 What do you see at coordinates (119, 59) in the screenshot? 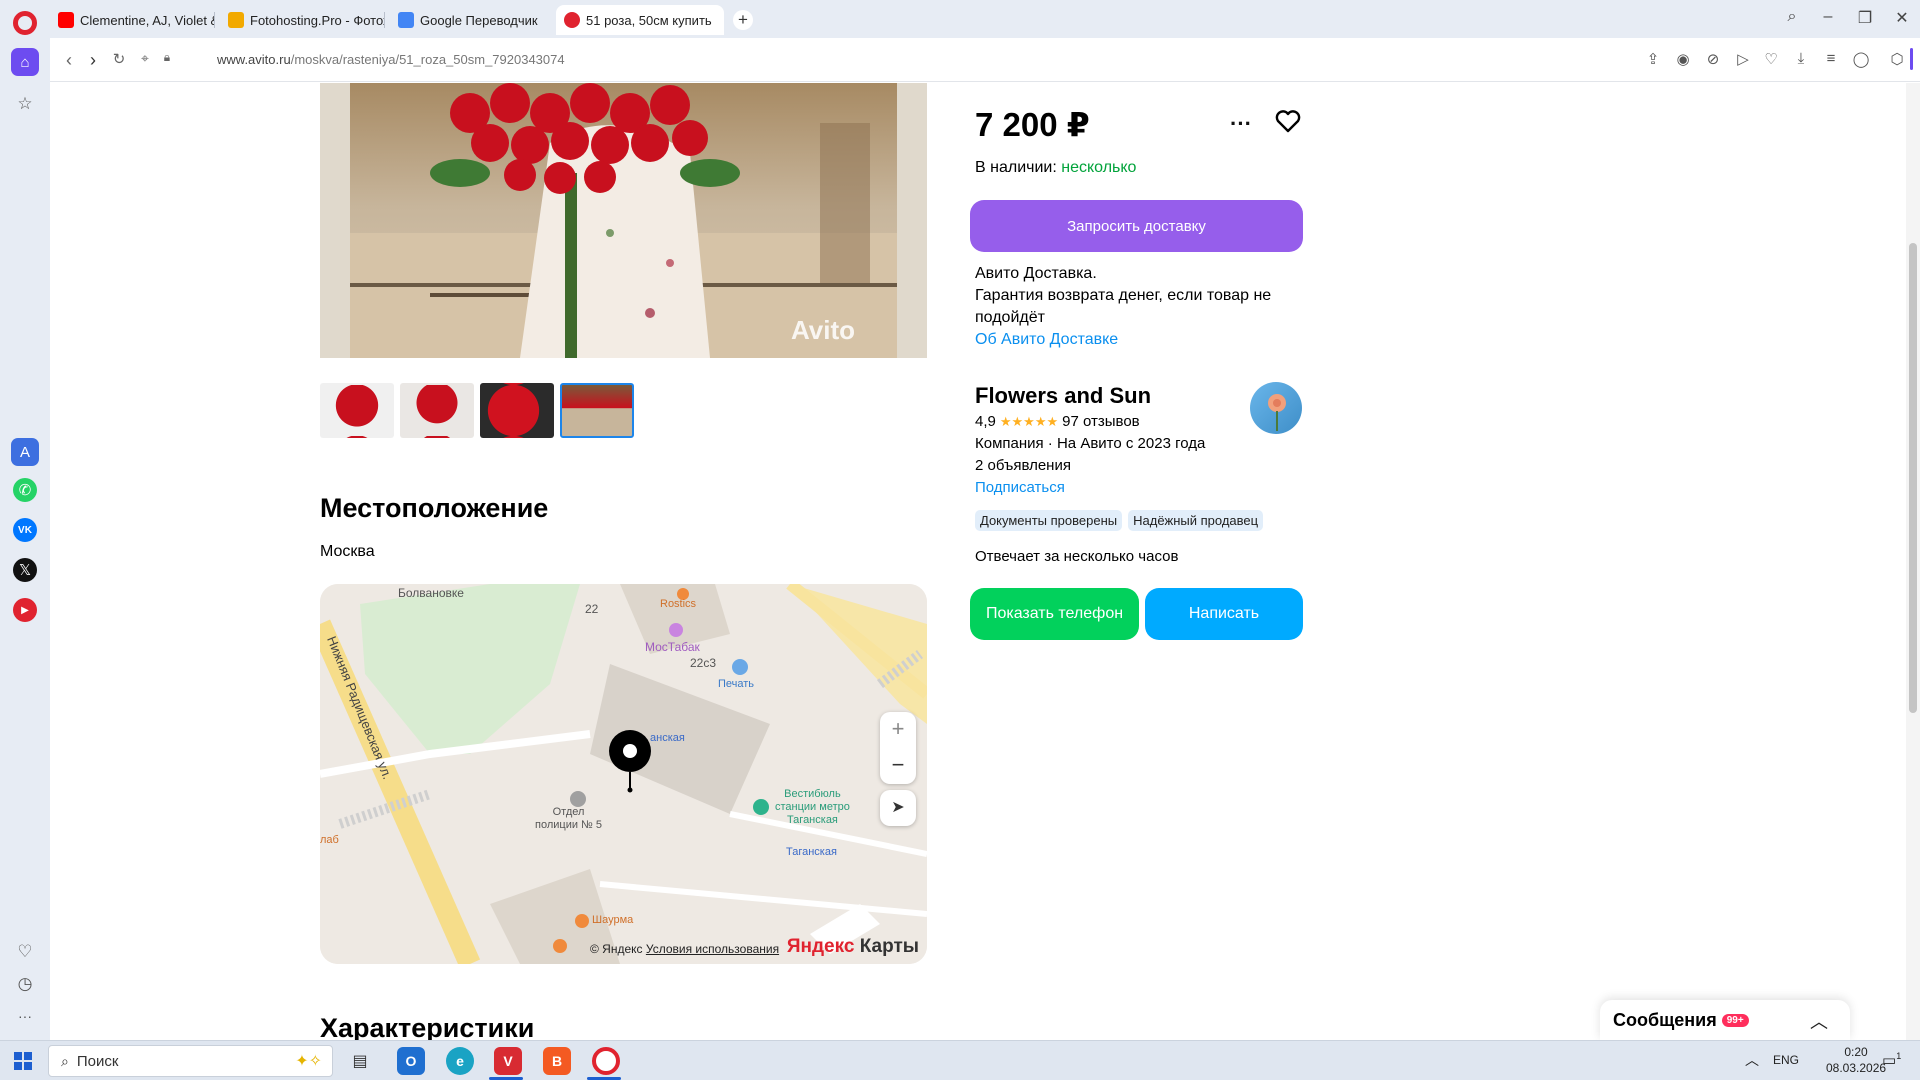
I see `reload-icon: ↻` at bounding box center [119, 59].